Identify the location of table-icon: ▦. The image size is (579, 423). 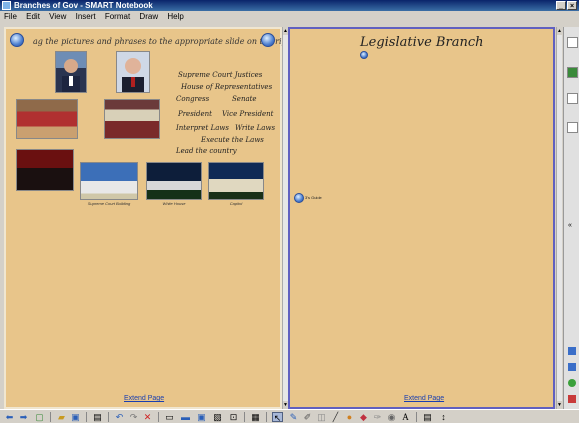
(255, 417).